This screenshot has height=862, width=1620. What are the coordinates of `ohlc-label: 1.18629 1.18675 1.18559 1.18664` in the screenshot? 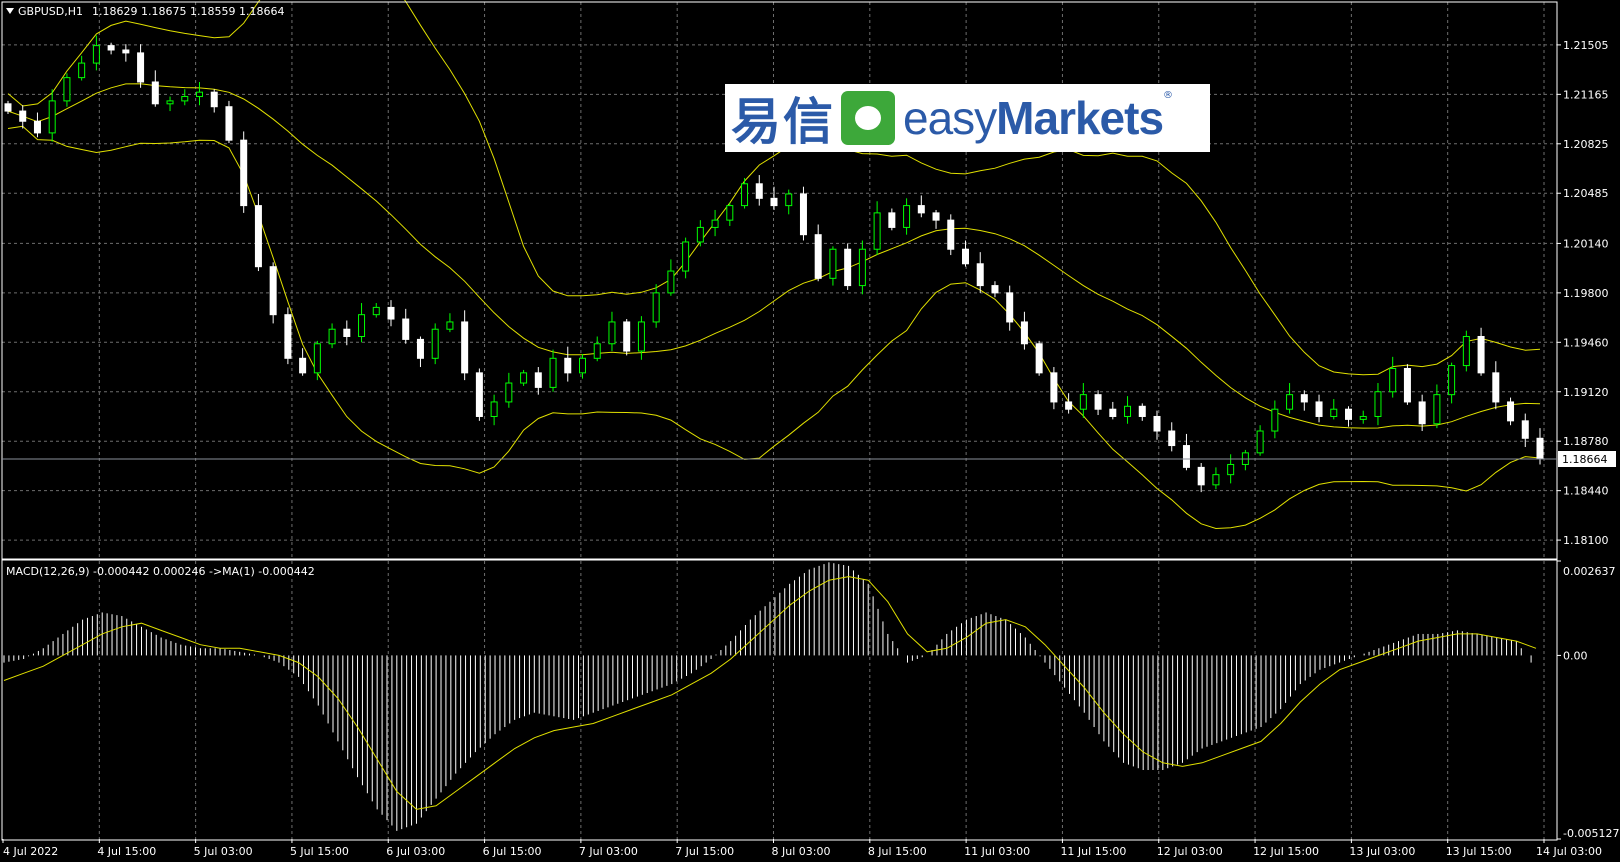 It's located at (188, 11).